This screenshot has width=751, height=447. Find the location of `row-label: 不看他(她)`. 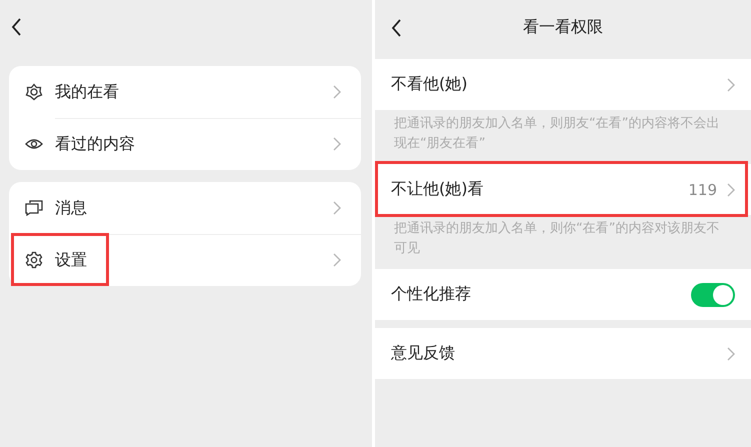

row-label: 不看他(她) is located at coordinates (429, 84).